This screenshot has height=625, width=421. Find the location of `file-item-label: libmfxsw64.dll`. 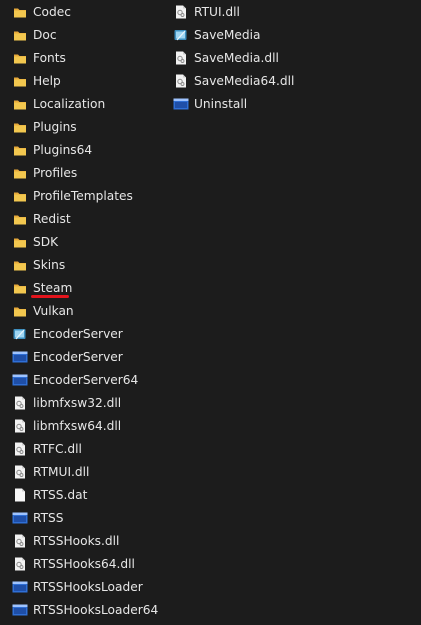

file-item-label: libmfxsw64.dll is located at coordinates (77, 425).